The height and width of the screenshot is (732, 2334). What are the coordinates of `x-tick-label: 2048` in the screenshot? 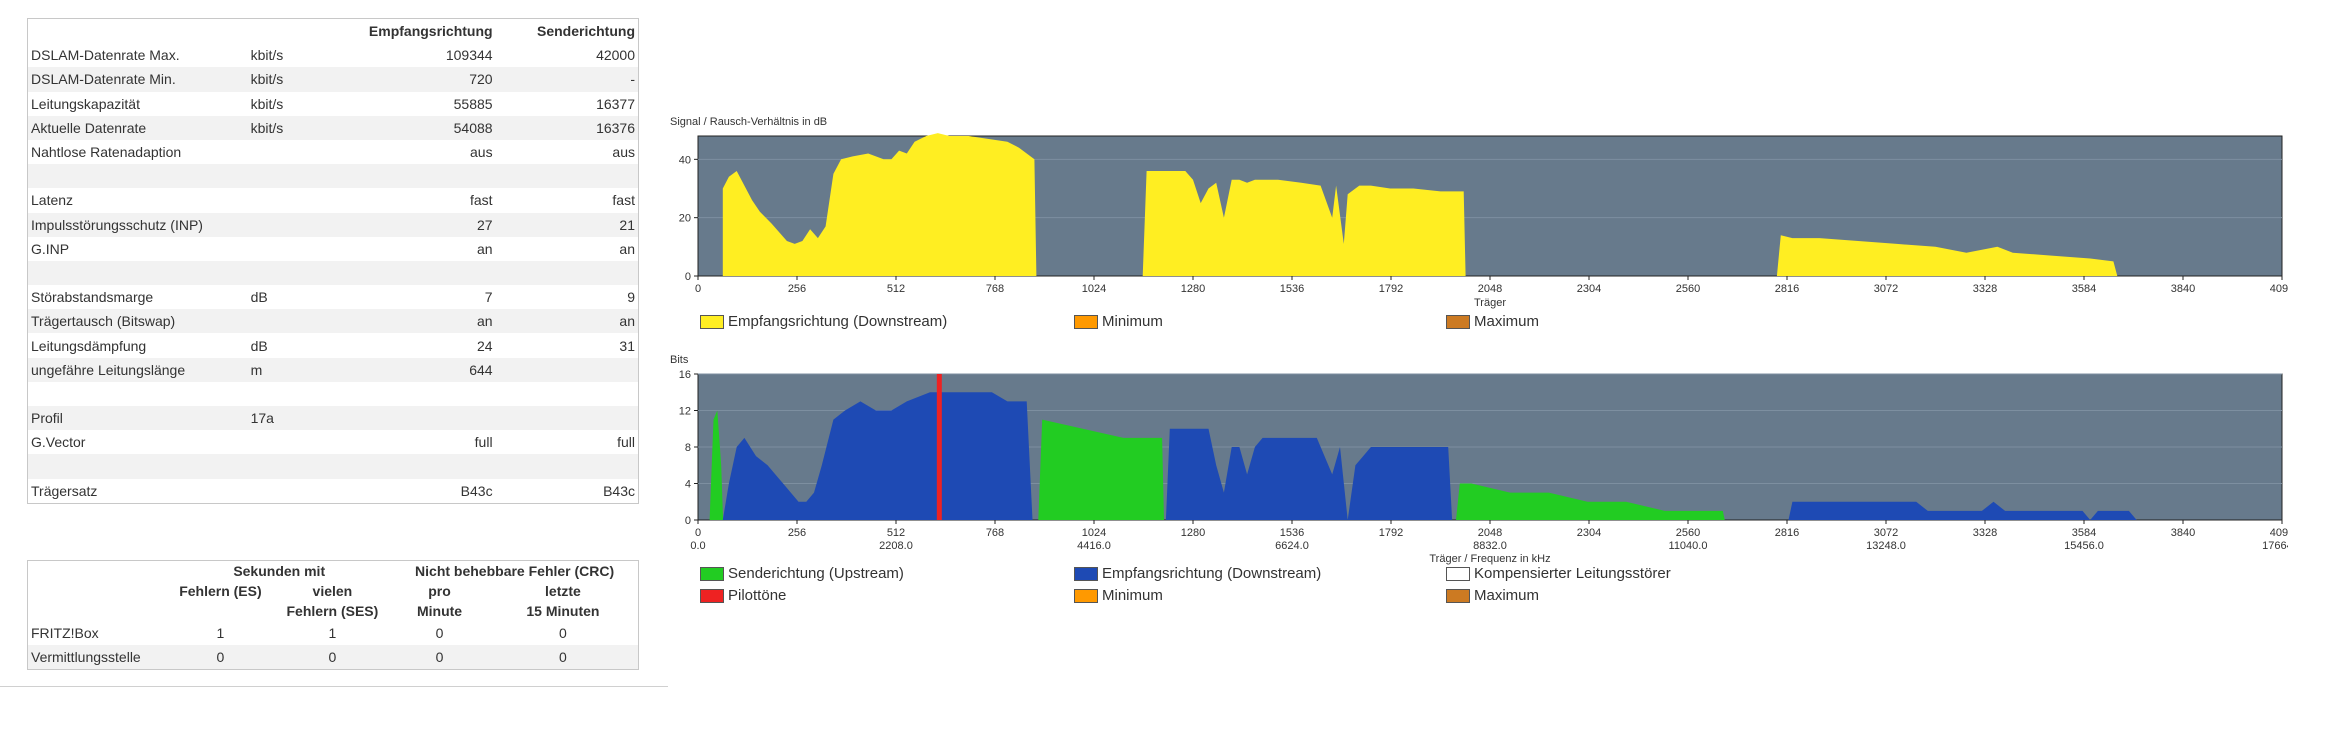 It's located at (1490, 533).